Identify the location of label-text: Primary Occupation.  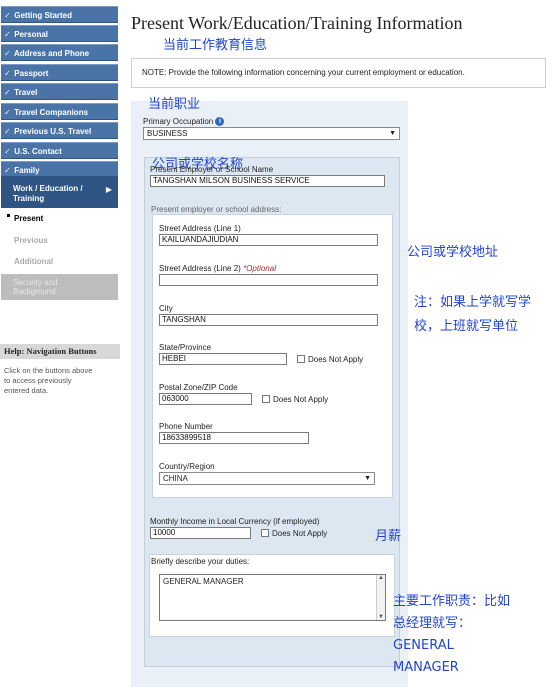
(178, 121).